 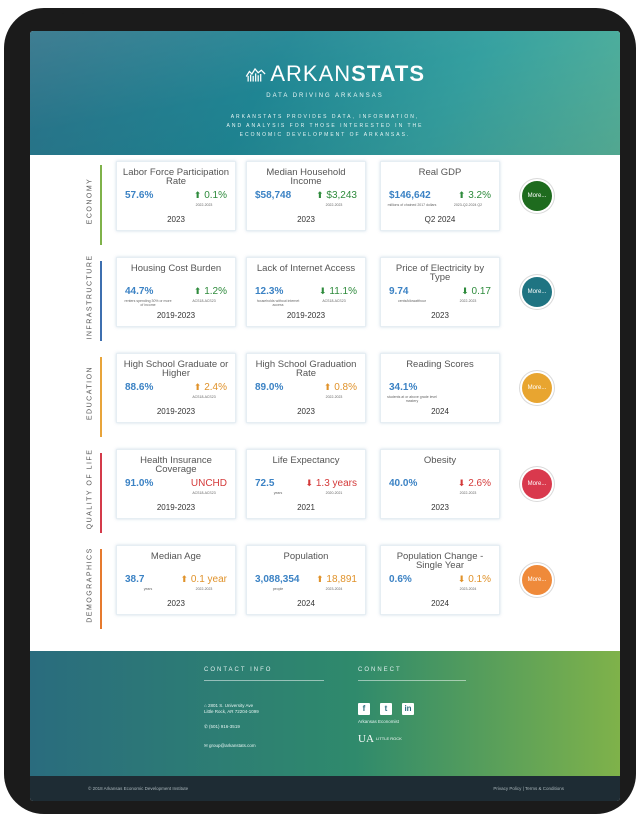 What do you see at coordinates (230, 705) in the screenshot?
I see `address-line-1: 2801 S. University Ave` at bounding box center [230, 705].